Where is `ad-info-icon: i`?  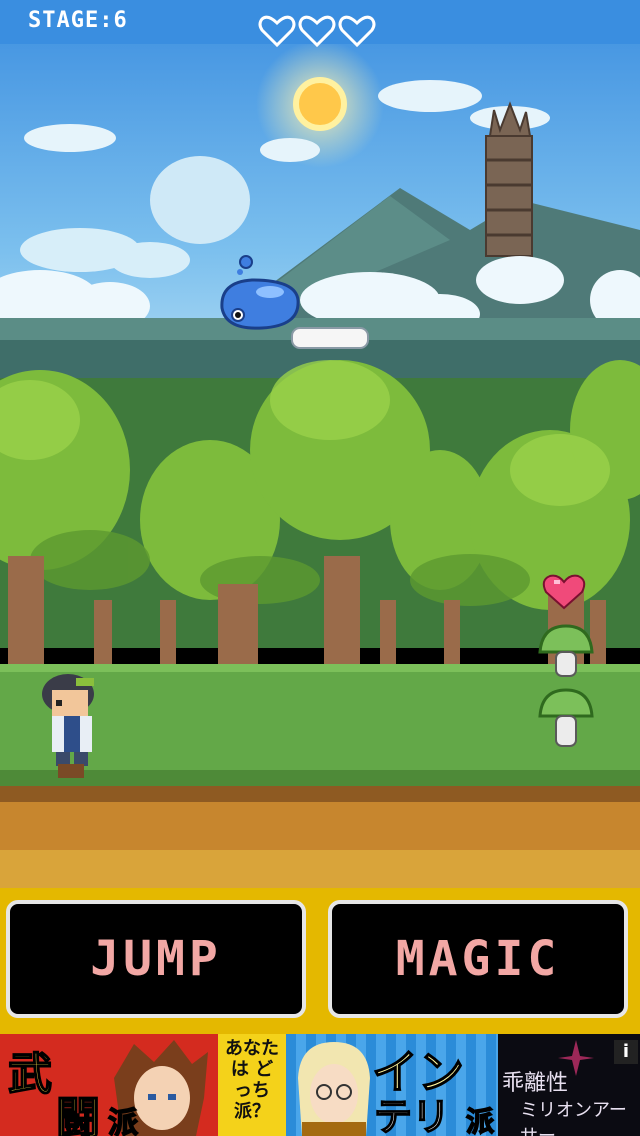
ad-info-icon: i is located at coordinates (626, 1052).